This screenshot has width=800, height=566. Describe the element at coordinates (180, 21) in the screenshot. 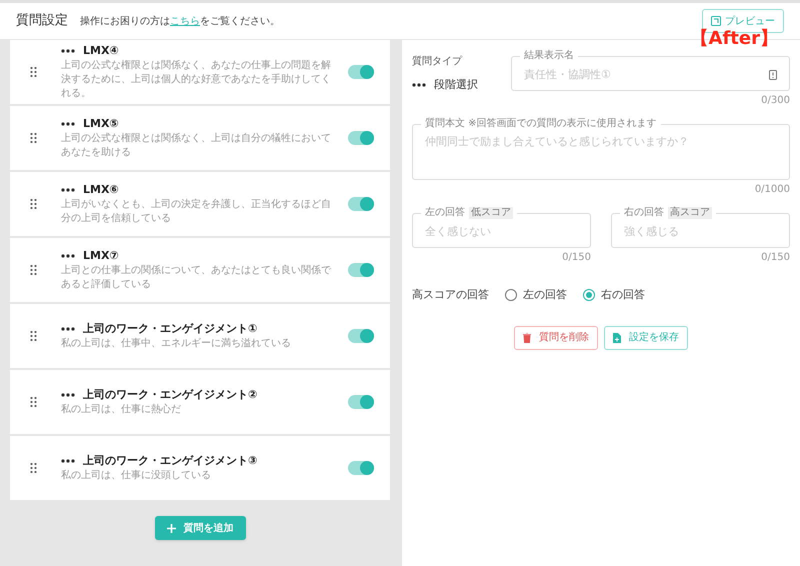

I see `help-text: 操作にお困りの方はこちら をご覧ください。` at that location.